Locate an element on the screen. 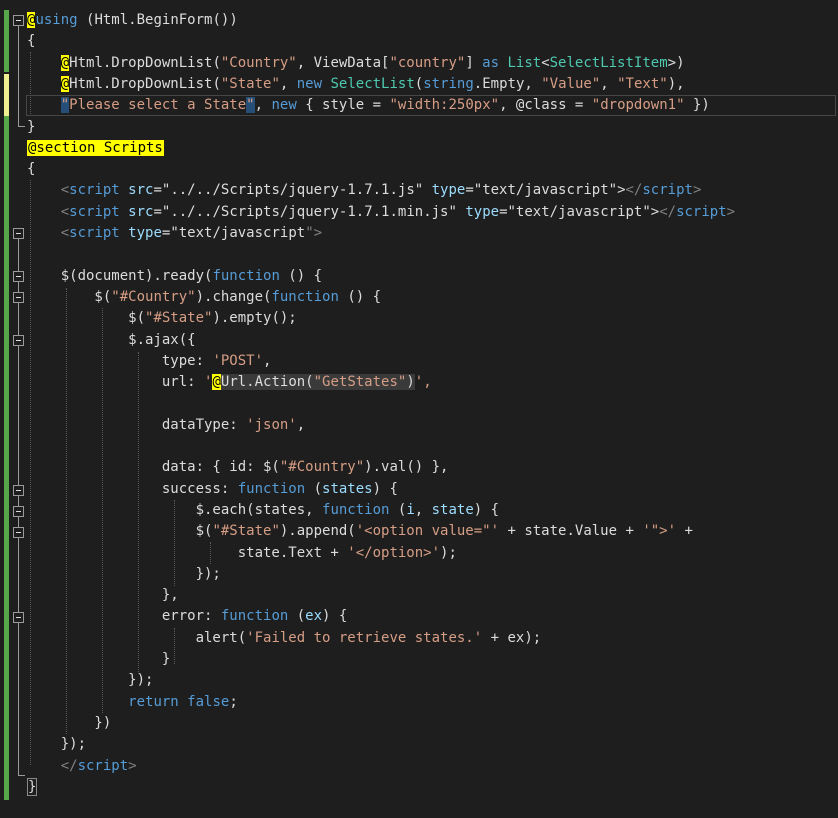  code-line: dataType: 'json', is located at coordinates (166, 425).